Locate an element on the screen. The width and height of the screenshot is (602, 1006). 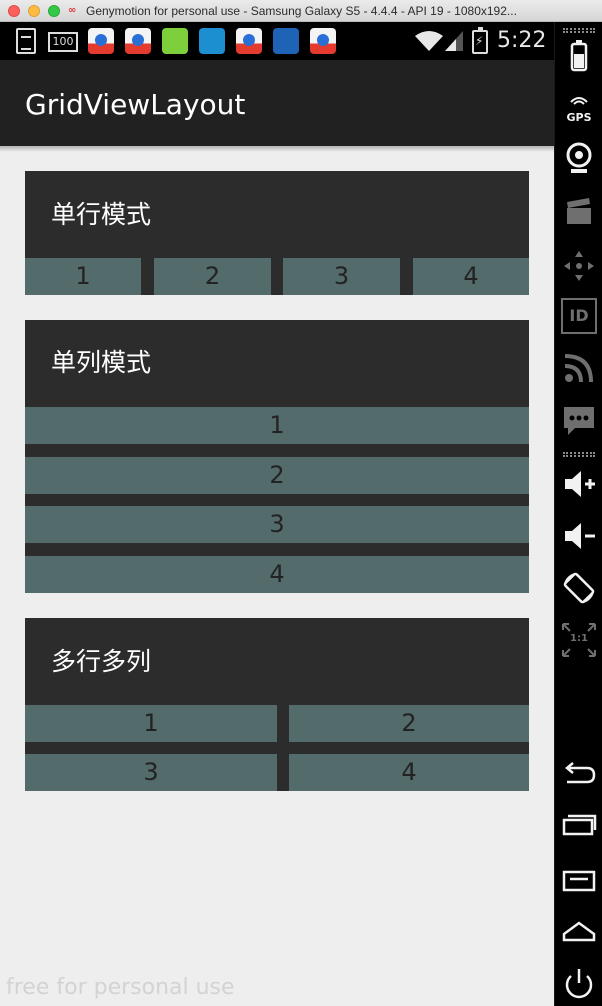
emulator-side-panel: GPS ID 1:1 is located at coordinates (578, 514).